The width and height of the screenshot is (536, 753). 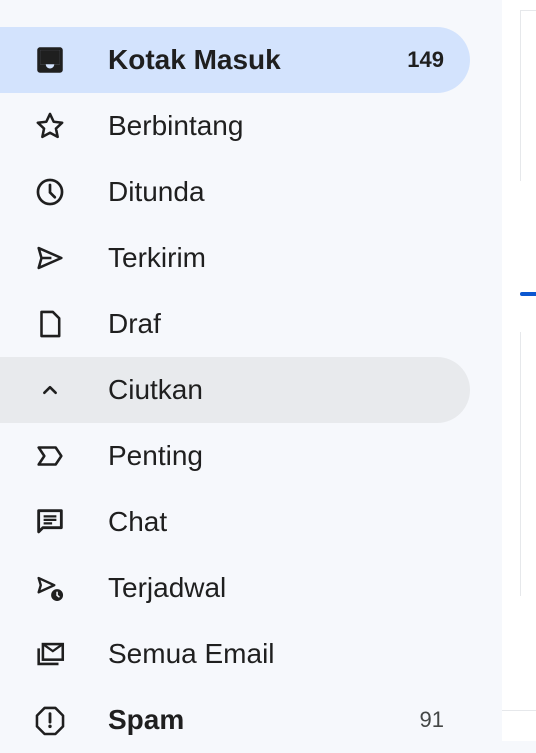 I want to click on important-label-icon, so click(x=50, y=456).